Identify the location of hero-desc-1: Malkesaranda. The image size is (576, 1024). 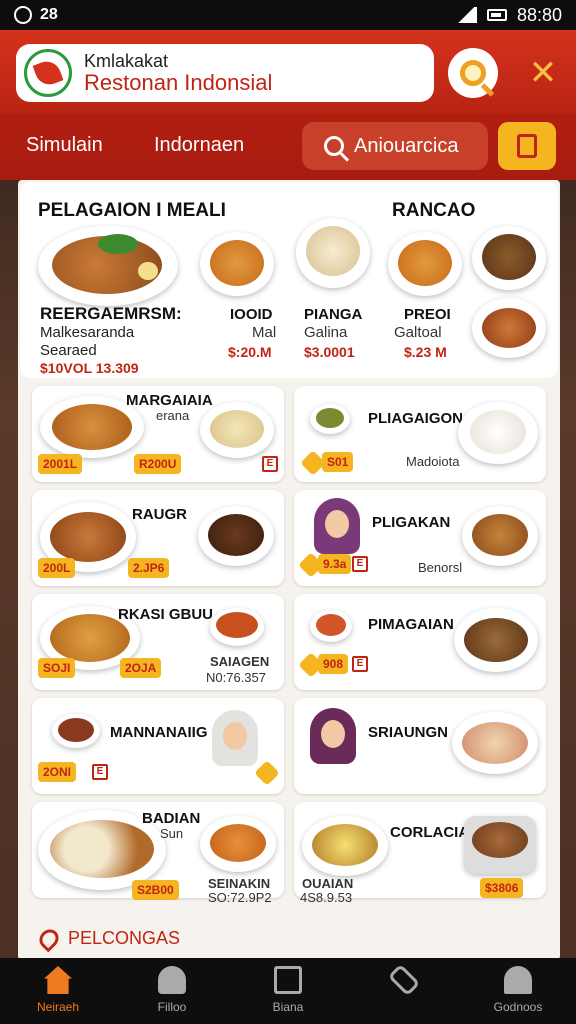
(87, 332).